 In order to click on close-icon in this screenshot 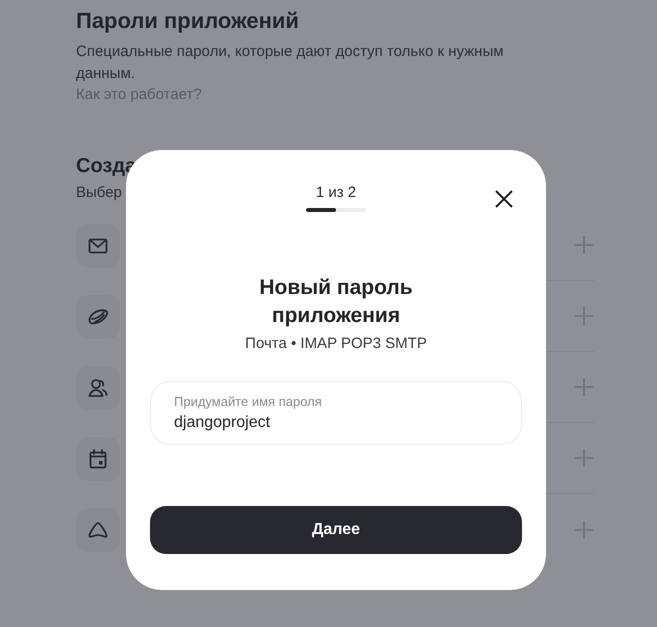, I will do `click(504, 199)`.